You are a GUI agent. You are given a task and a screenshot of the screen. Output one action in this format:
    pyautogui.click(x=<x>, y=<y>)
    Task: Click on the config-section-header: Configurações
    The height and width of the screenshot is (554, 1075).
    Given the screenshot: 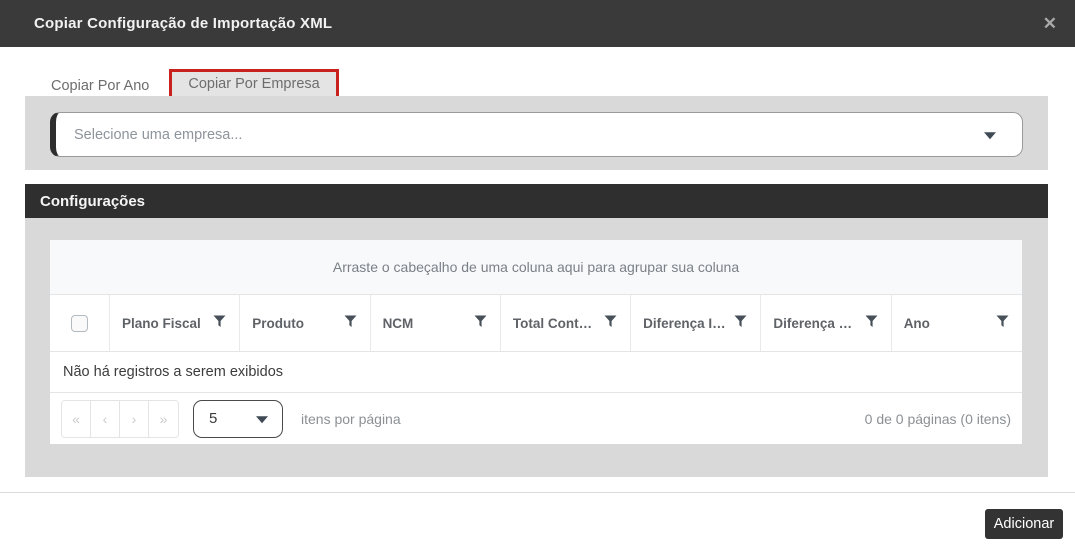 What is the action you would take?
    pyautogui.click(x=536, y=201)
    